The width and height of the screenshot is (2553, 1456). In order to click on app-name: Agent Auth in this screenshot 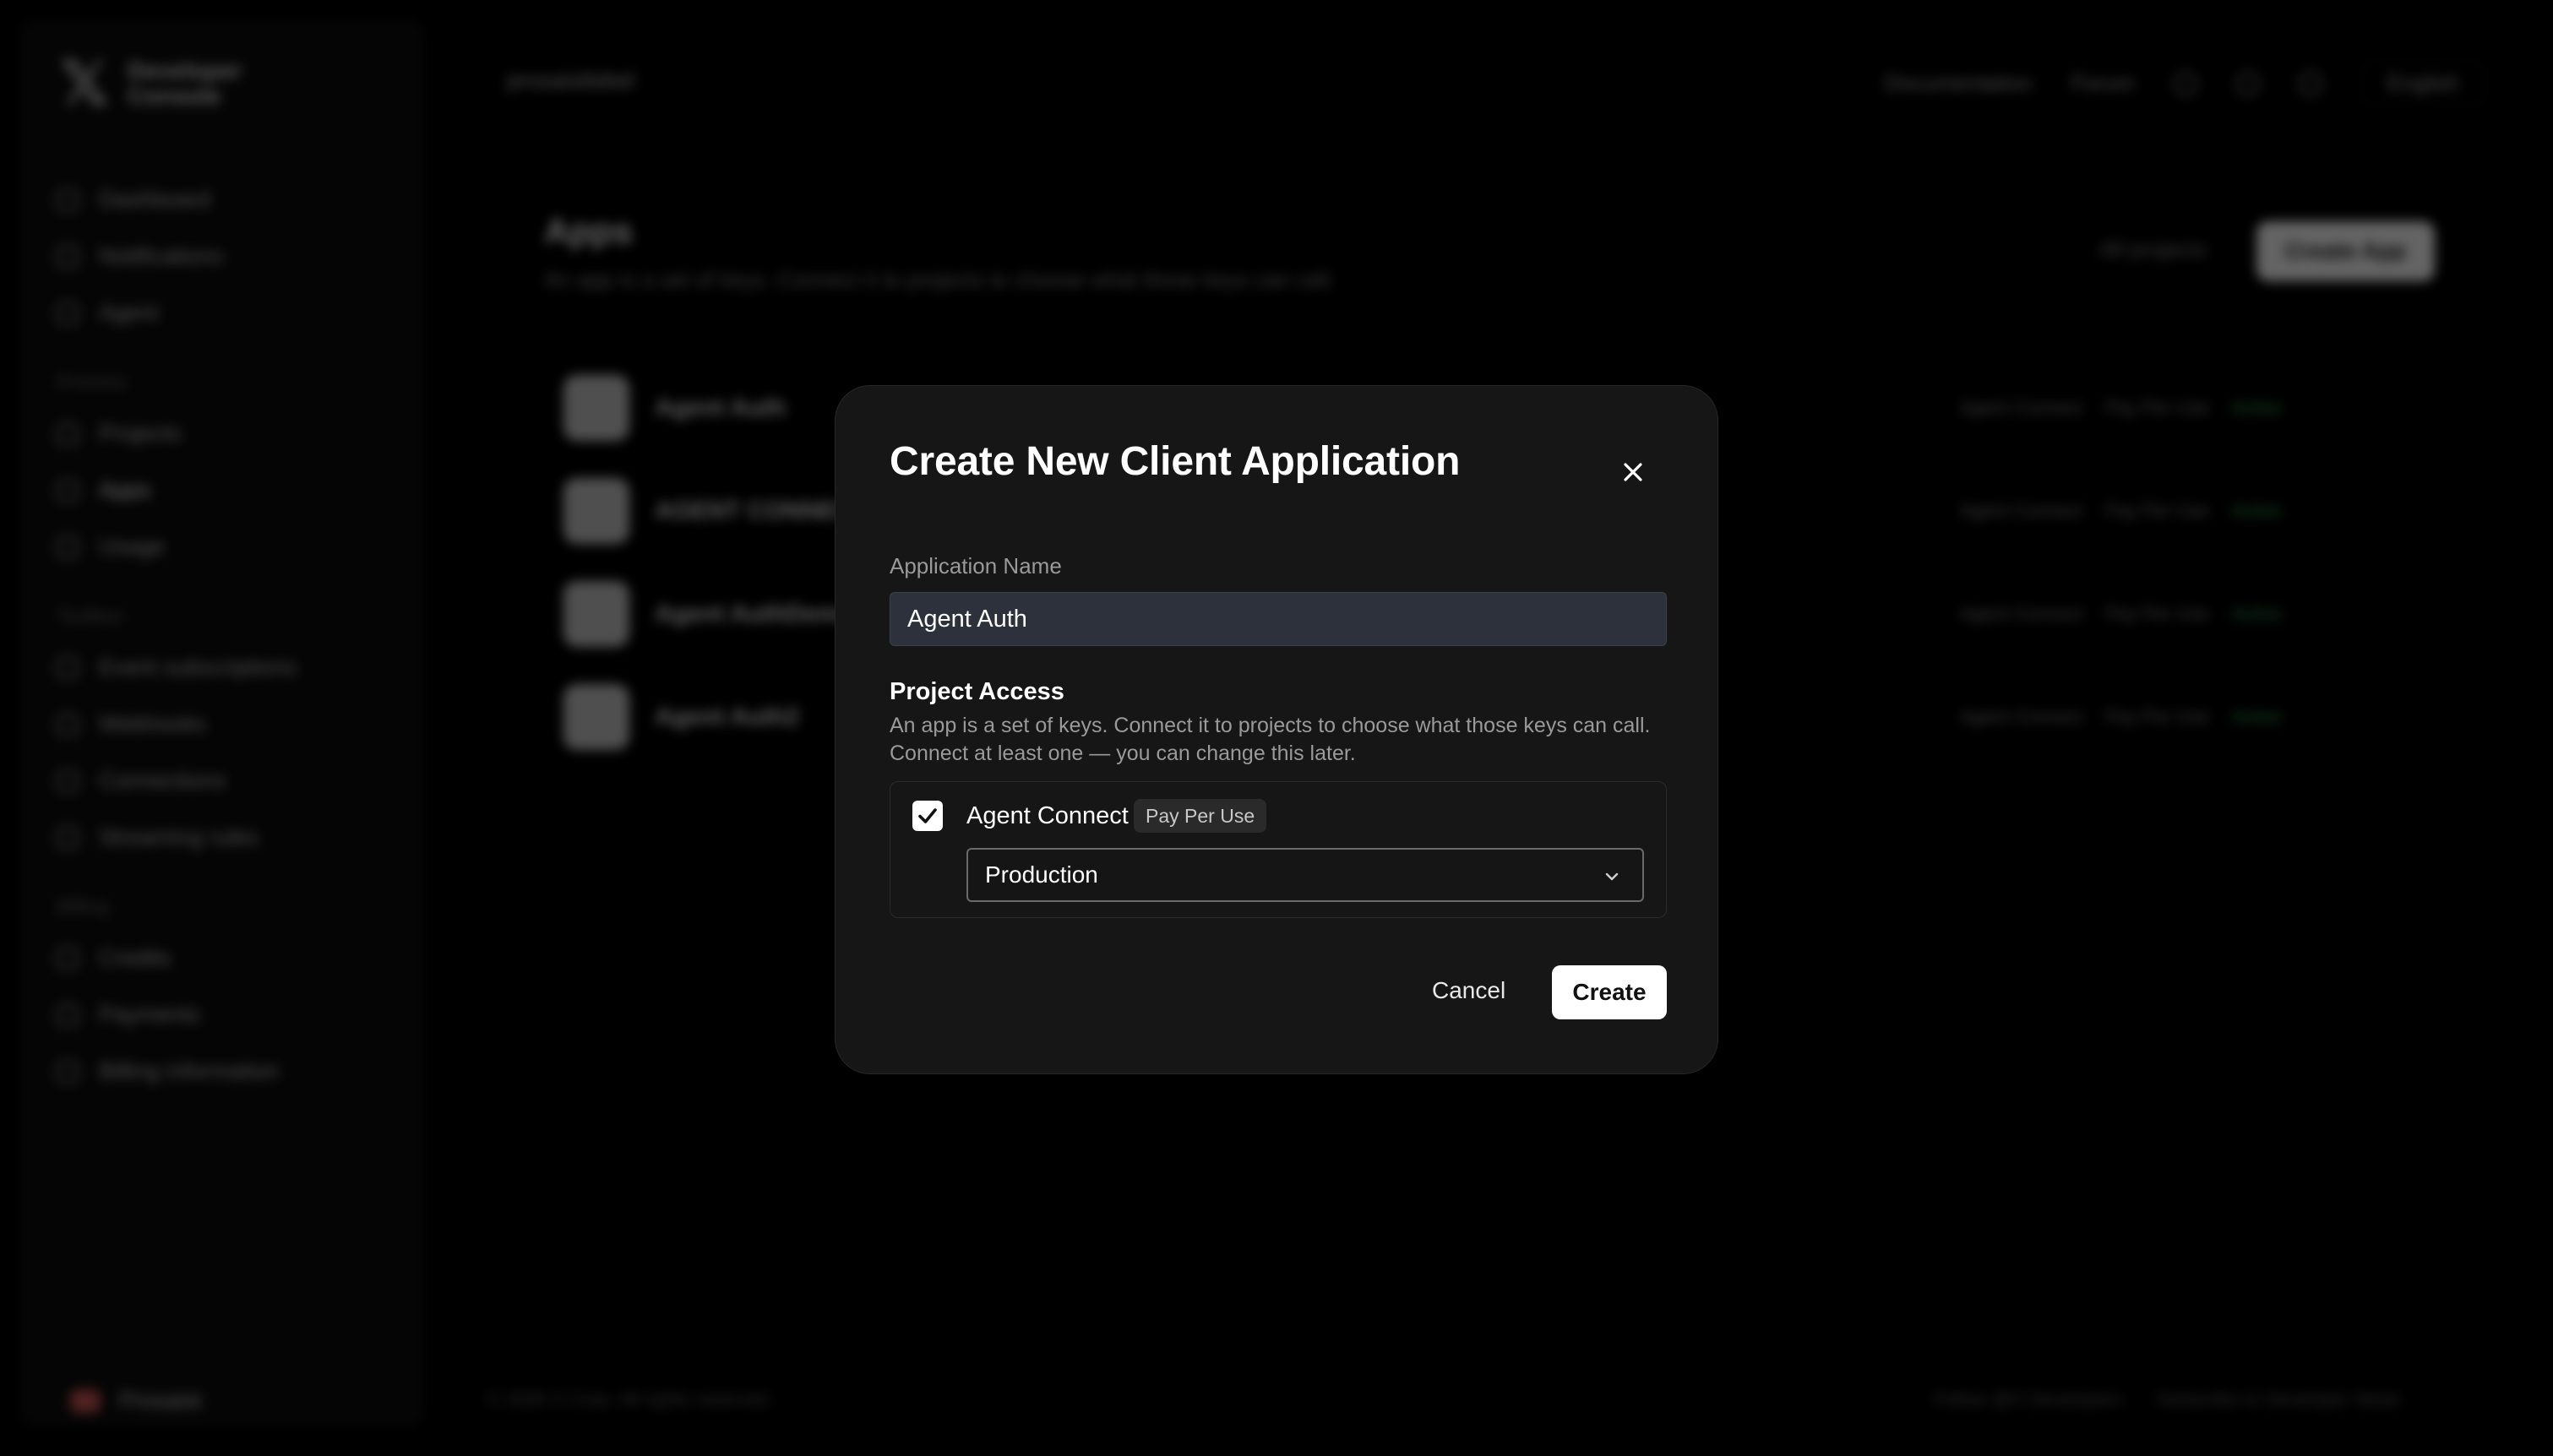, I will do `click(721, 407)`.